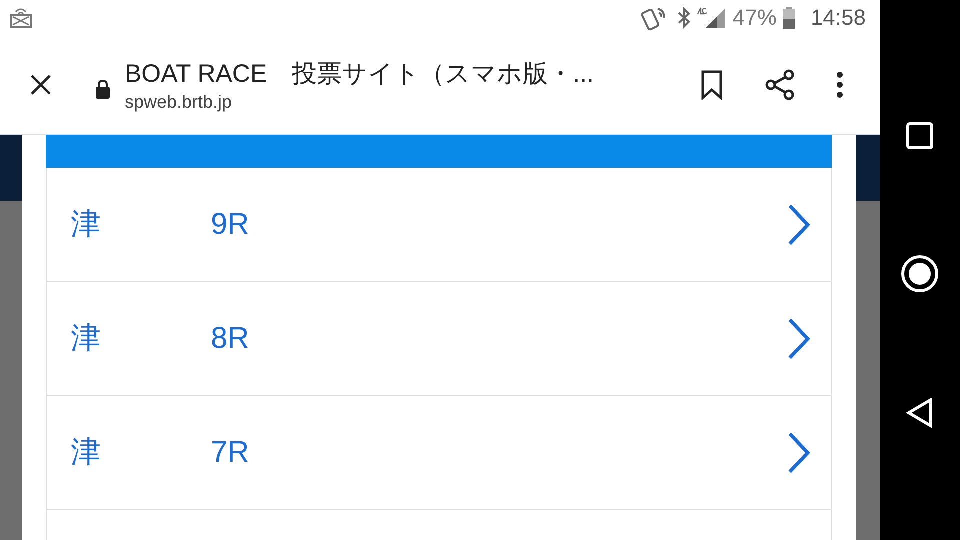  What do you see at coordinates (711, 18) in the screenshot?
I see `cell-signal-icon` at bounding box center [711, 18].